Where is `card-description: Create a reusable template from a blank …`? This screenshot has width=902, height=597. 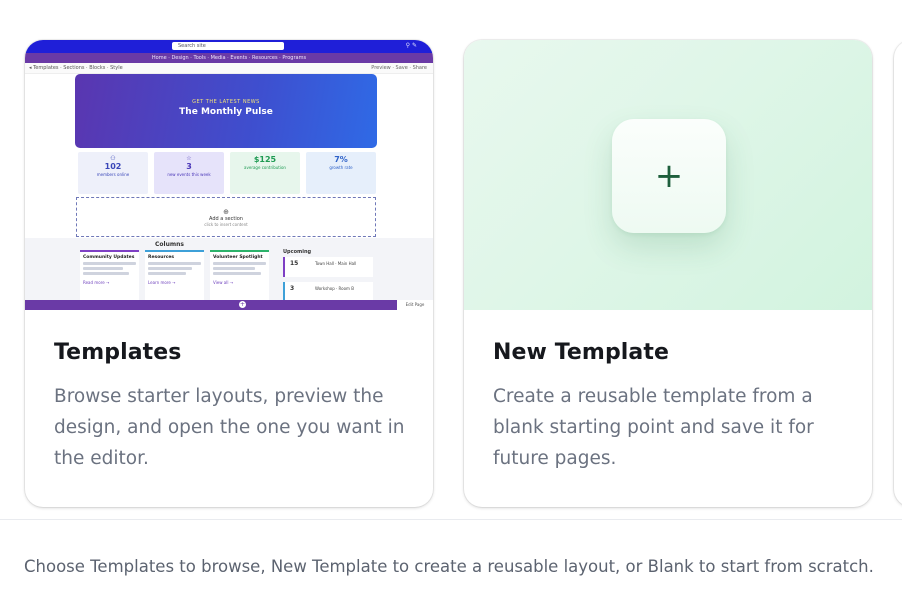 card-description: Create a reusable template from a blank … is located at coordinates (653, 427).